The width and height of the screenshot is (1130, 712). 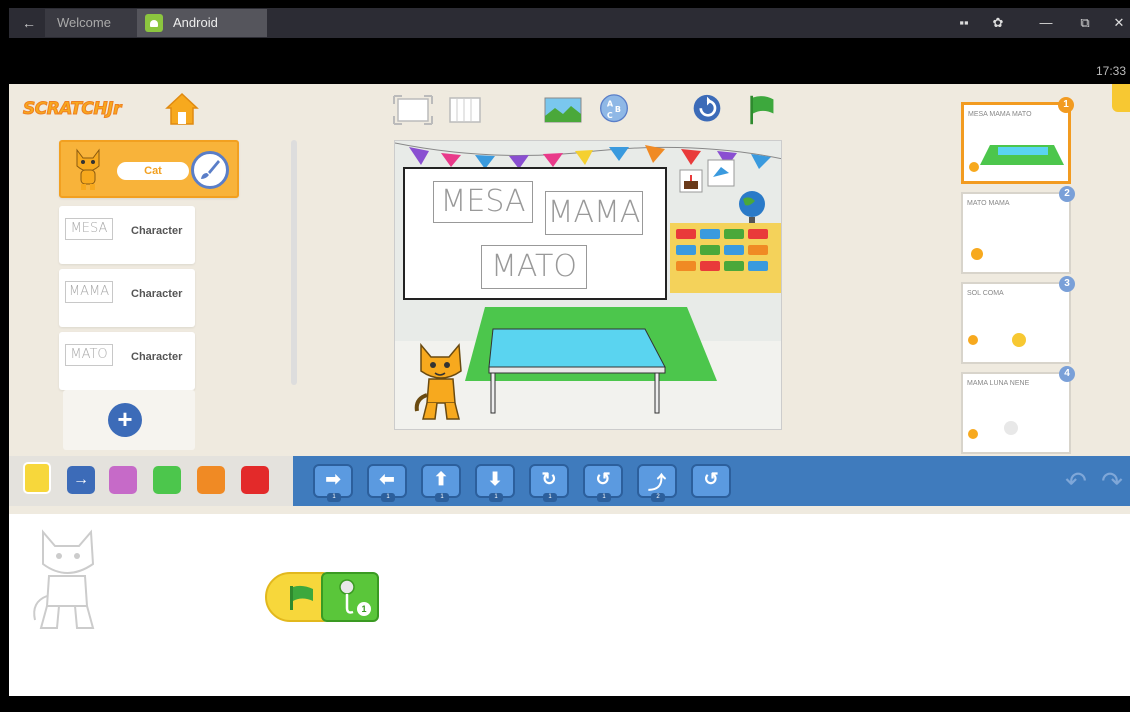 I want to click on cat-sprite-icon, so click(x=88, y=169).